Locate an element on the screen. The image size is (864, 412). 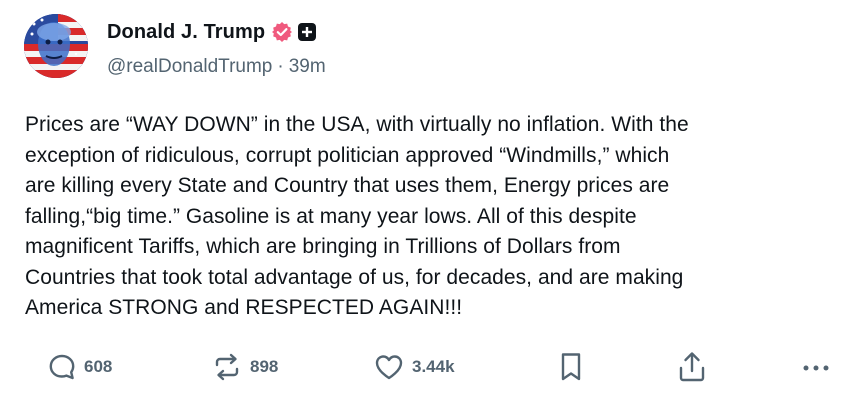
reply-button: 608 is located at coordinates (79, 367).